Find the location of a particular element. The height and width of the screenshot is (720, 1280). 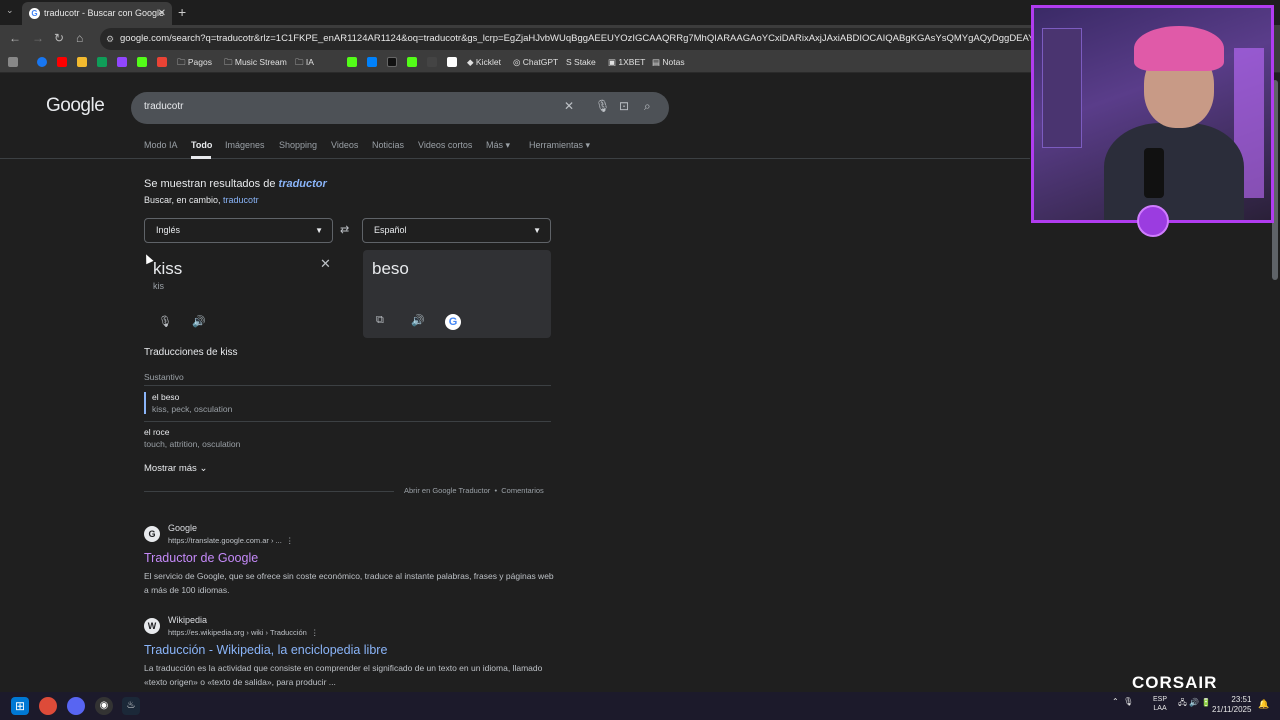

browser-tab: G traducotr - Buscar con Google ✕ is located at coordinates (97, 13).